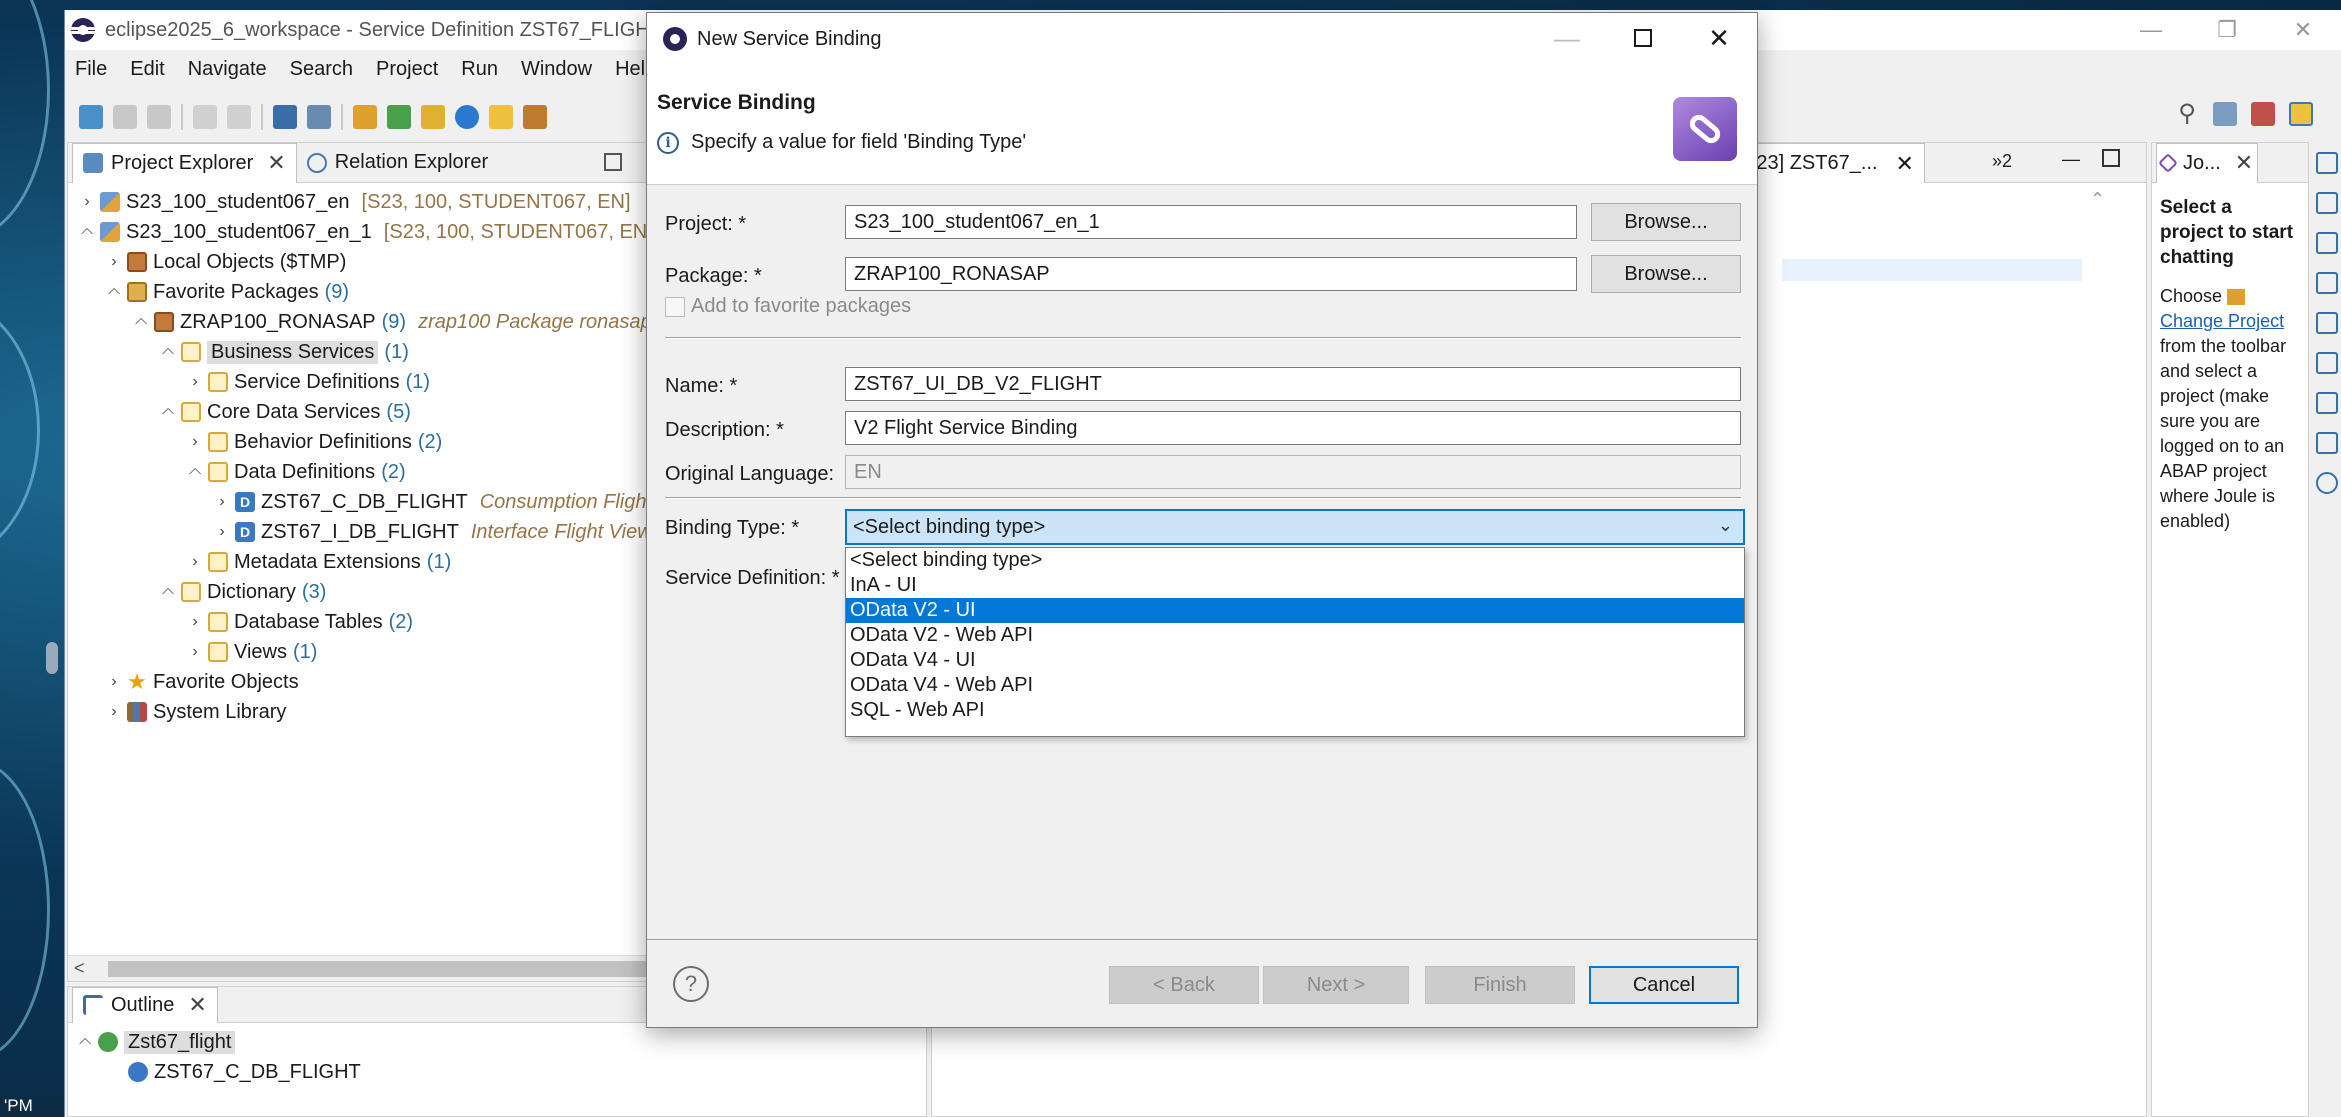  What do you see at coordinates (52, 658) in the screenshot?
I see `desktop-scroll-thumb` at bounding box center [52, 658].